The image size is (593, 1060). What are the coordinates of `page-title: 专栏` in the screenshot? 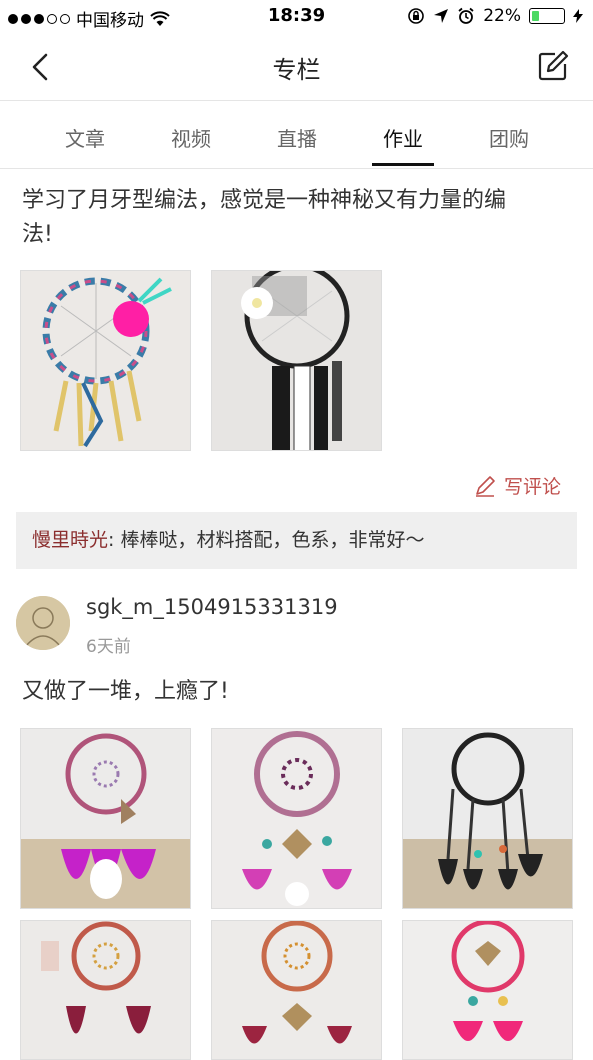 It's located at (296, 70).